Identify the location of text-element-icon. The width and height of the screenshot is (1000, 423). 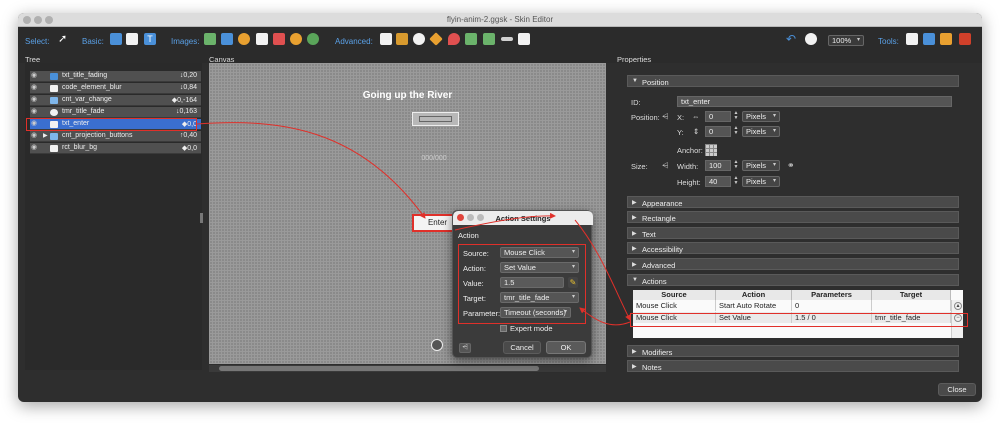
(54, 76).